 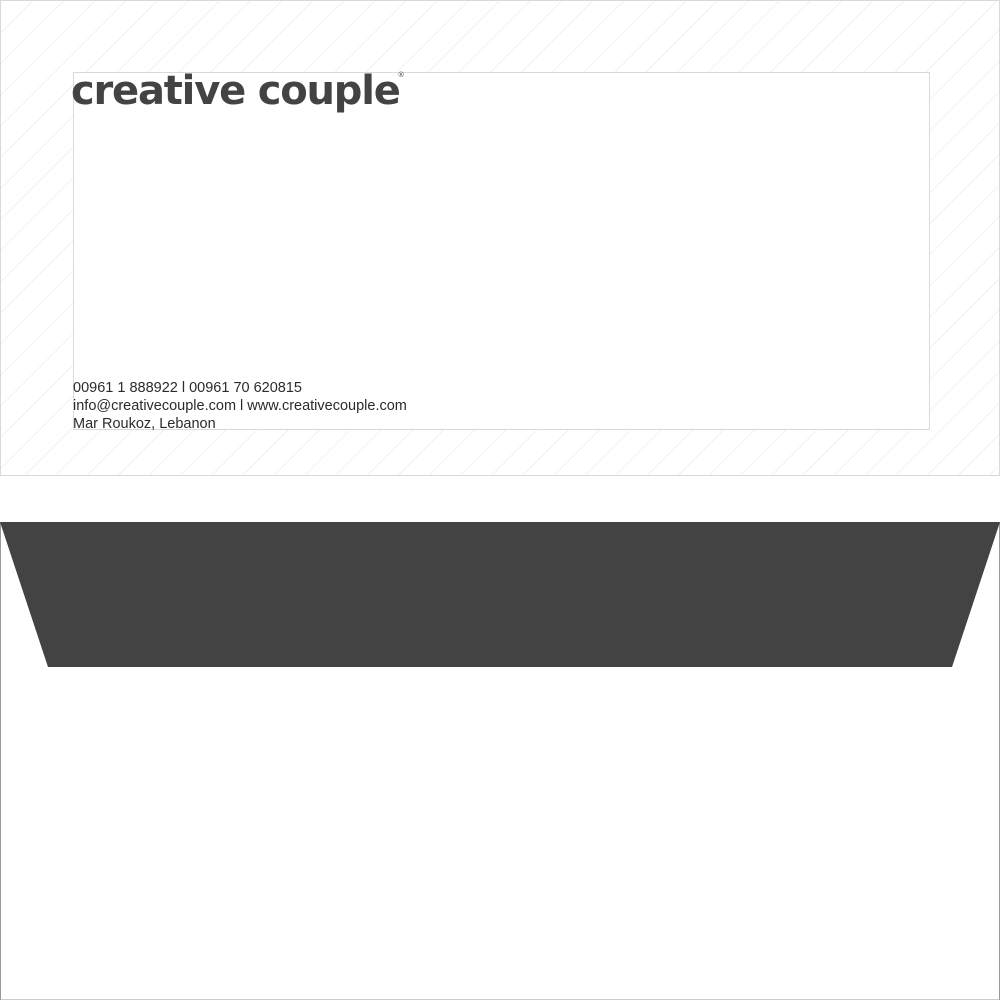 I want to click on registered-mark: ®, so click(x=401, y=75).